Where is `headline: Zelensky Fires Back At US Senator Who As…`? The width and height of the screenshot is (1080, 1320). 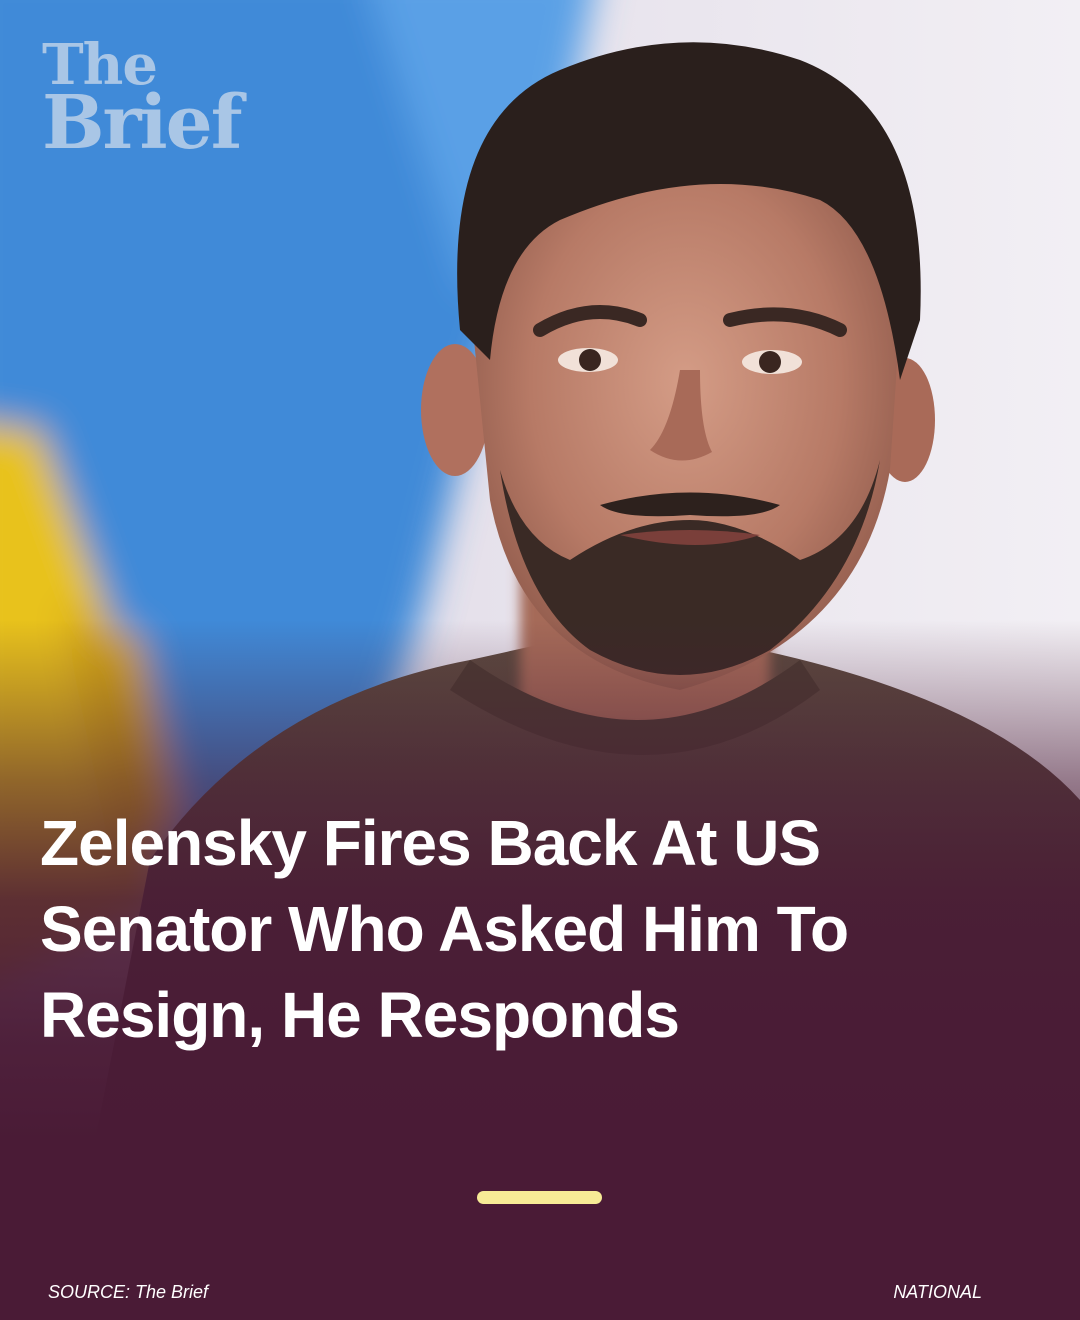 headline: Zelensky Fires Back At US Senator Who As… is located at coordinates (444, 929).